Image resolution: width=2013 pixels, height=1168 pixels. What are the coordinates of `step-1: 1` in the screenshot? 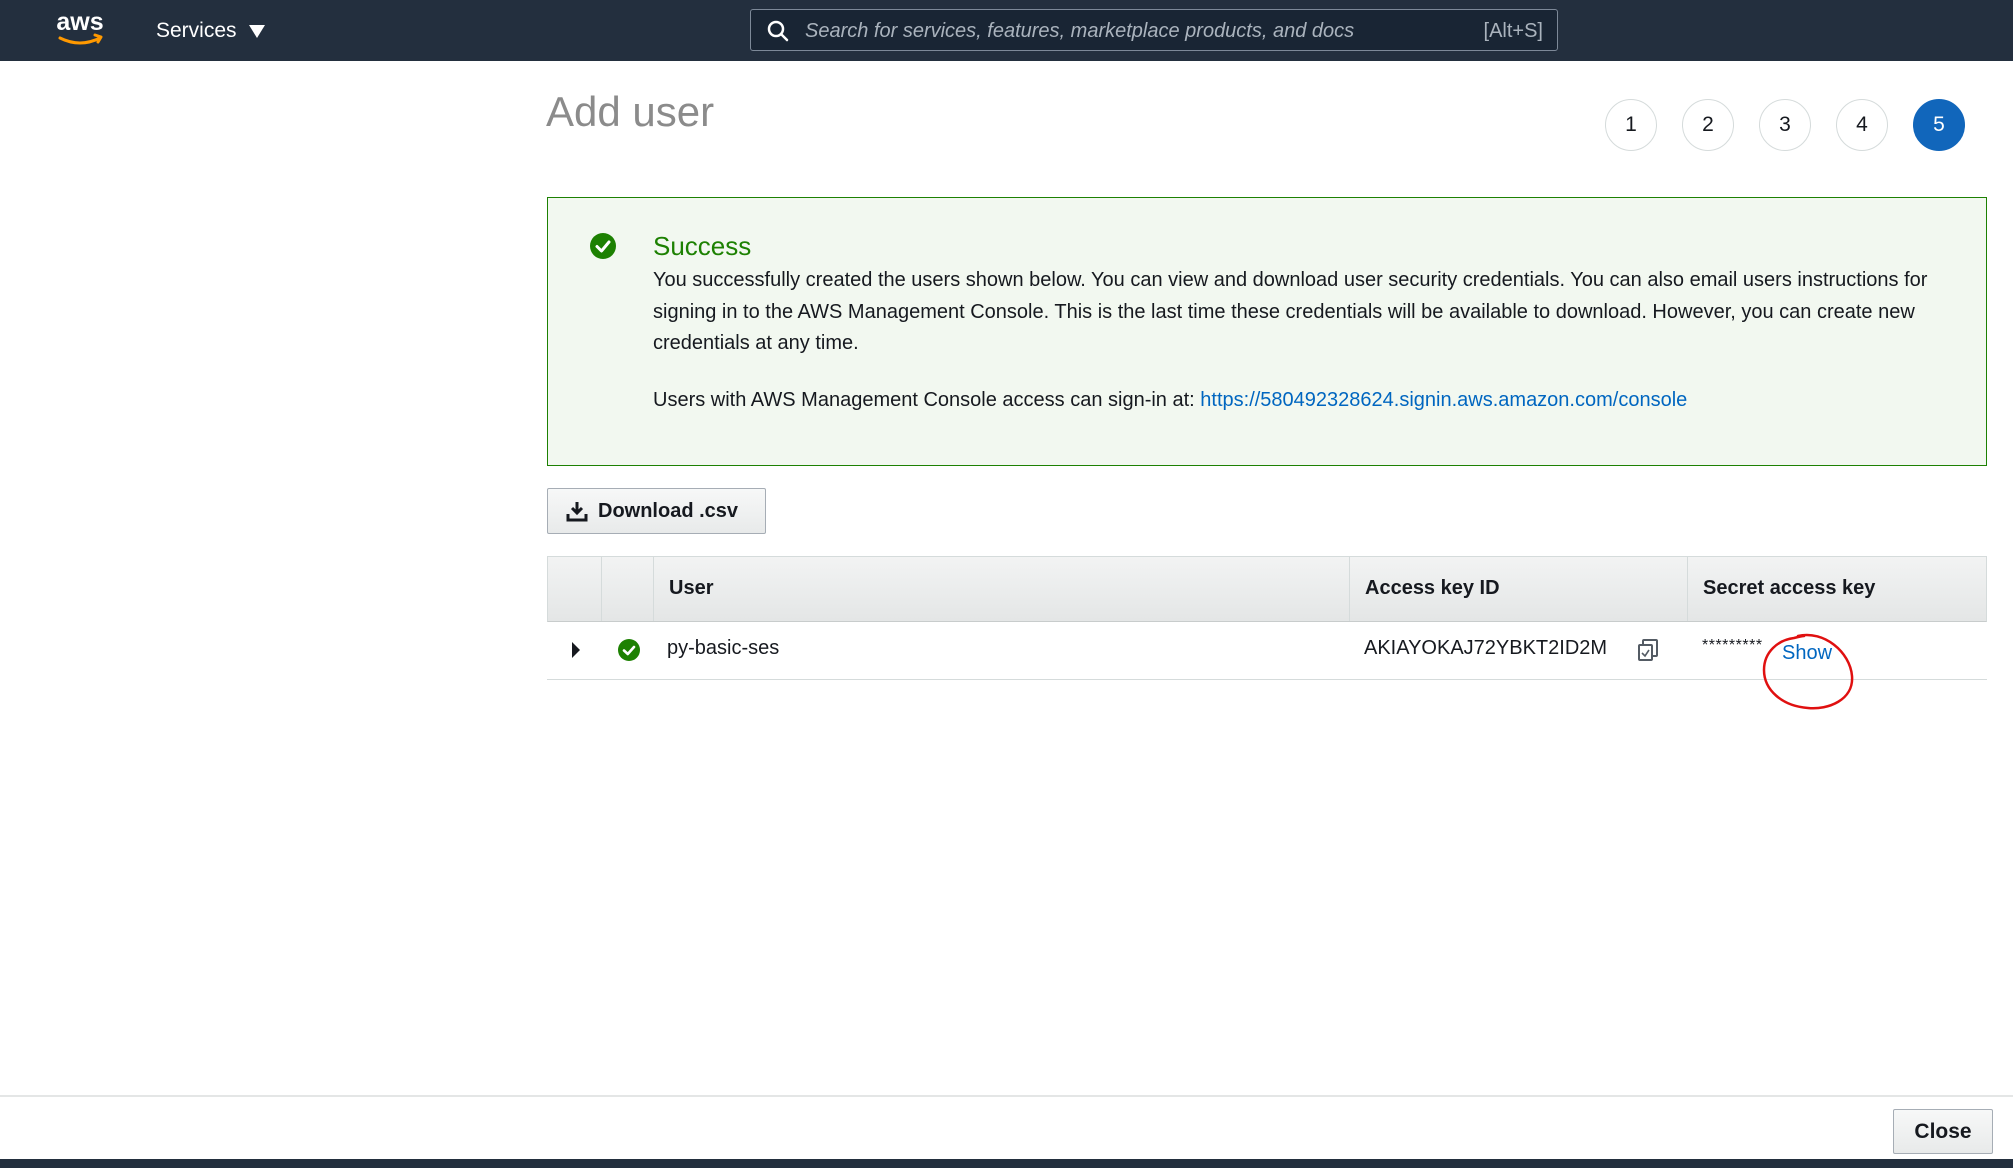 It's located at (1631, 125).